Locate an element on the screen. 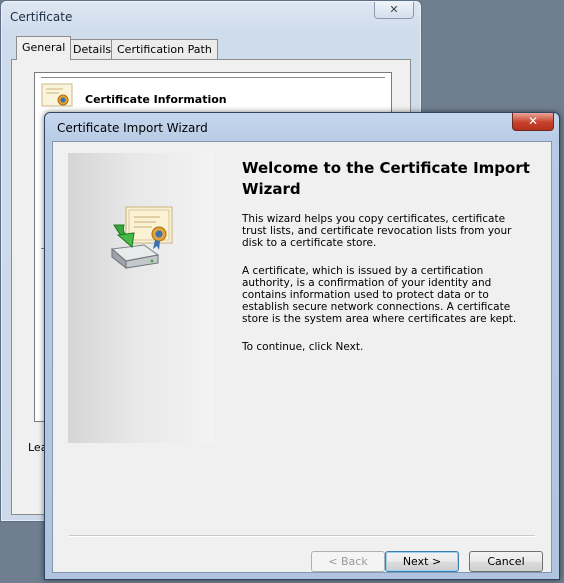 Image resolution: width=564 pixels, height=583 pixels. tab-certification-path-label: Certification Path is located at coordinates (164, 49).